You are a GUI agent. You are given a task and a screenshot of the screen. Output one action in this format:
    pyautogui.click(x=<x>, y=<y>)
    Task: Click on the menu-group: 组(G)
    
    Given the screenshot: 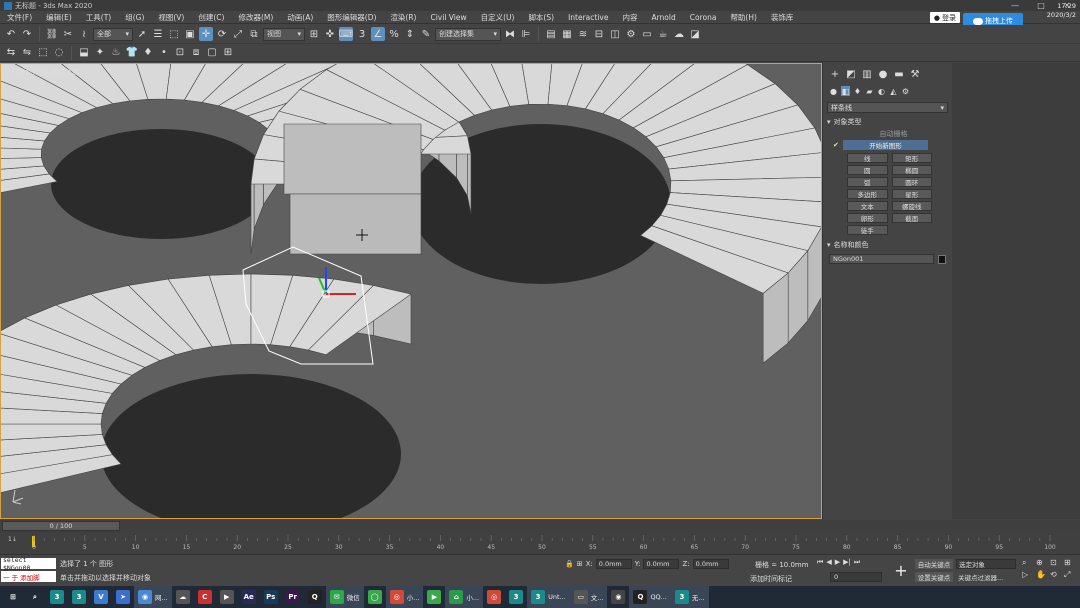 What is the action you would take?
    pyautogui.click(x=134, y=17)
    